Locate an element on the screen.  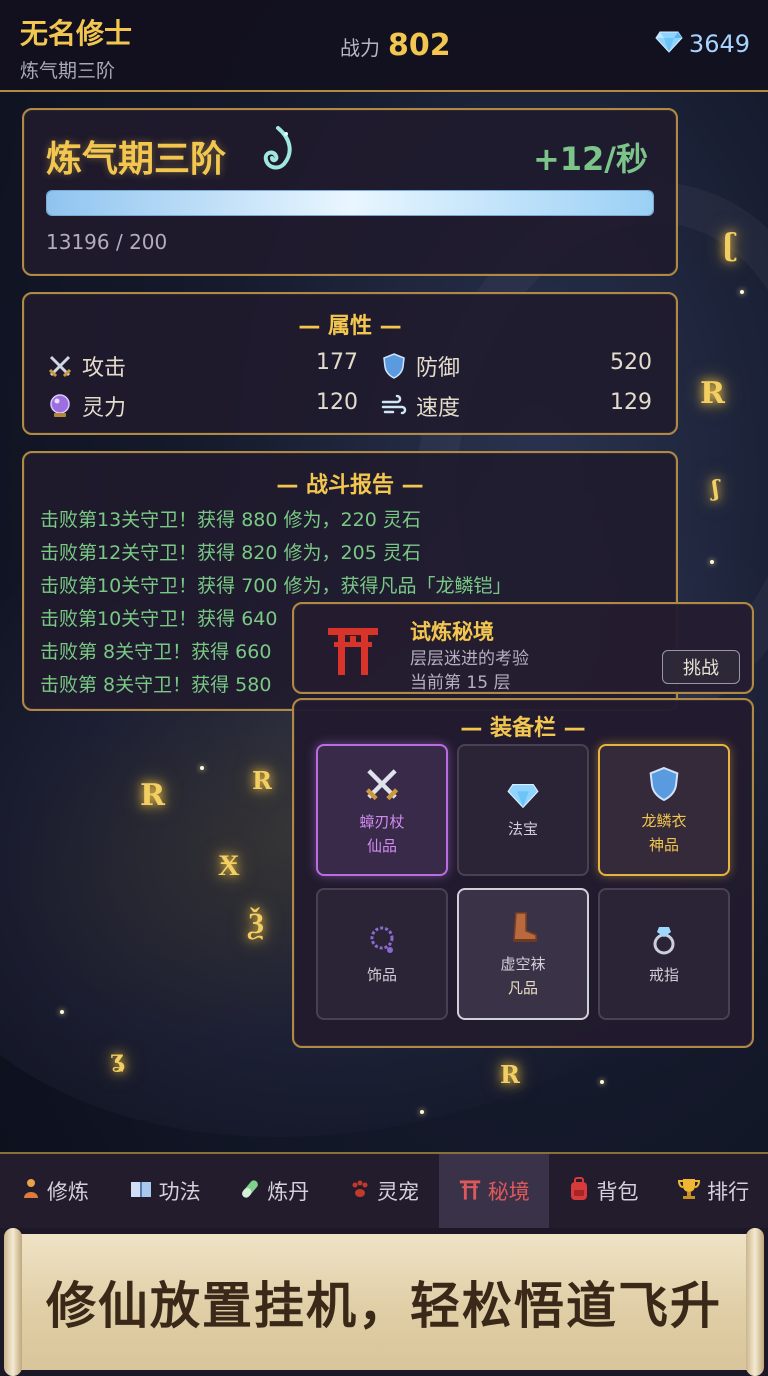
battle-log-line: 击败第10关守卫！获得 700 修为，获得凡品「龙鳞铠」 is located at coordinates (276, 586).